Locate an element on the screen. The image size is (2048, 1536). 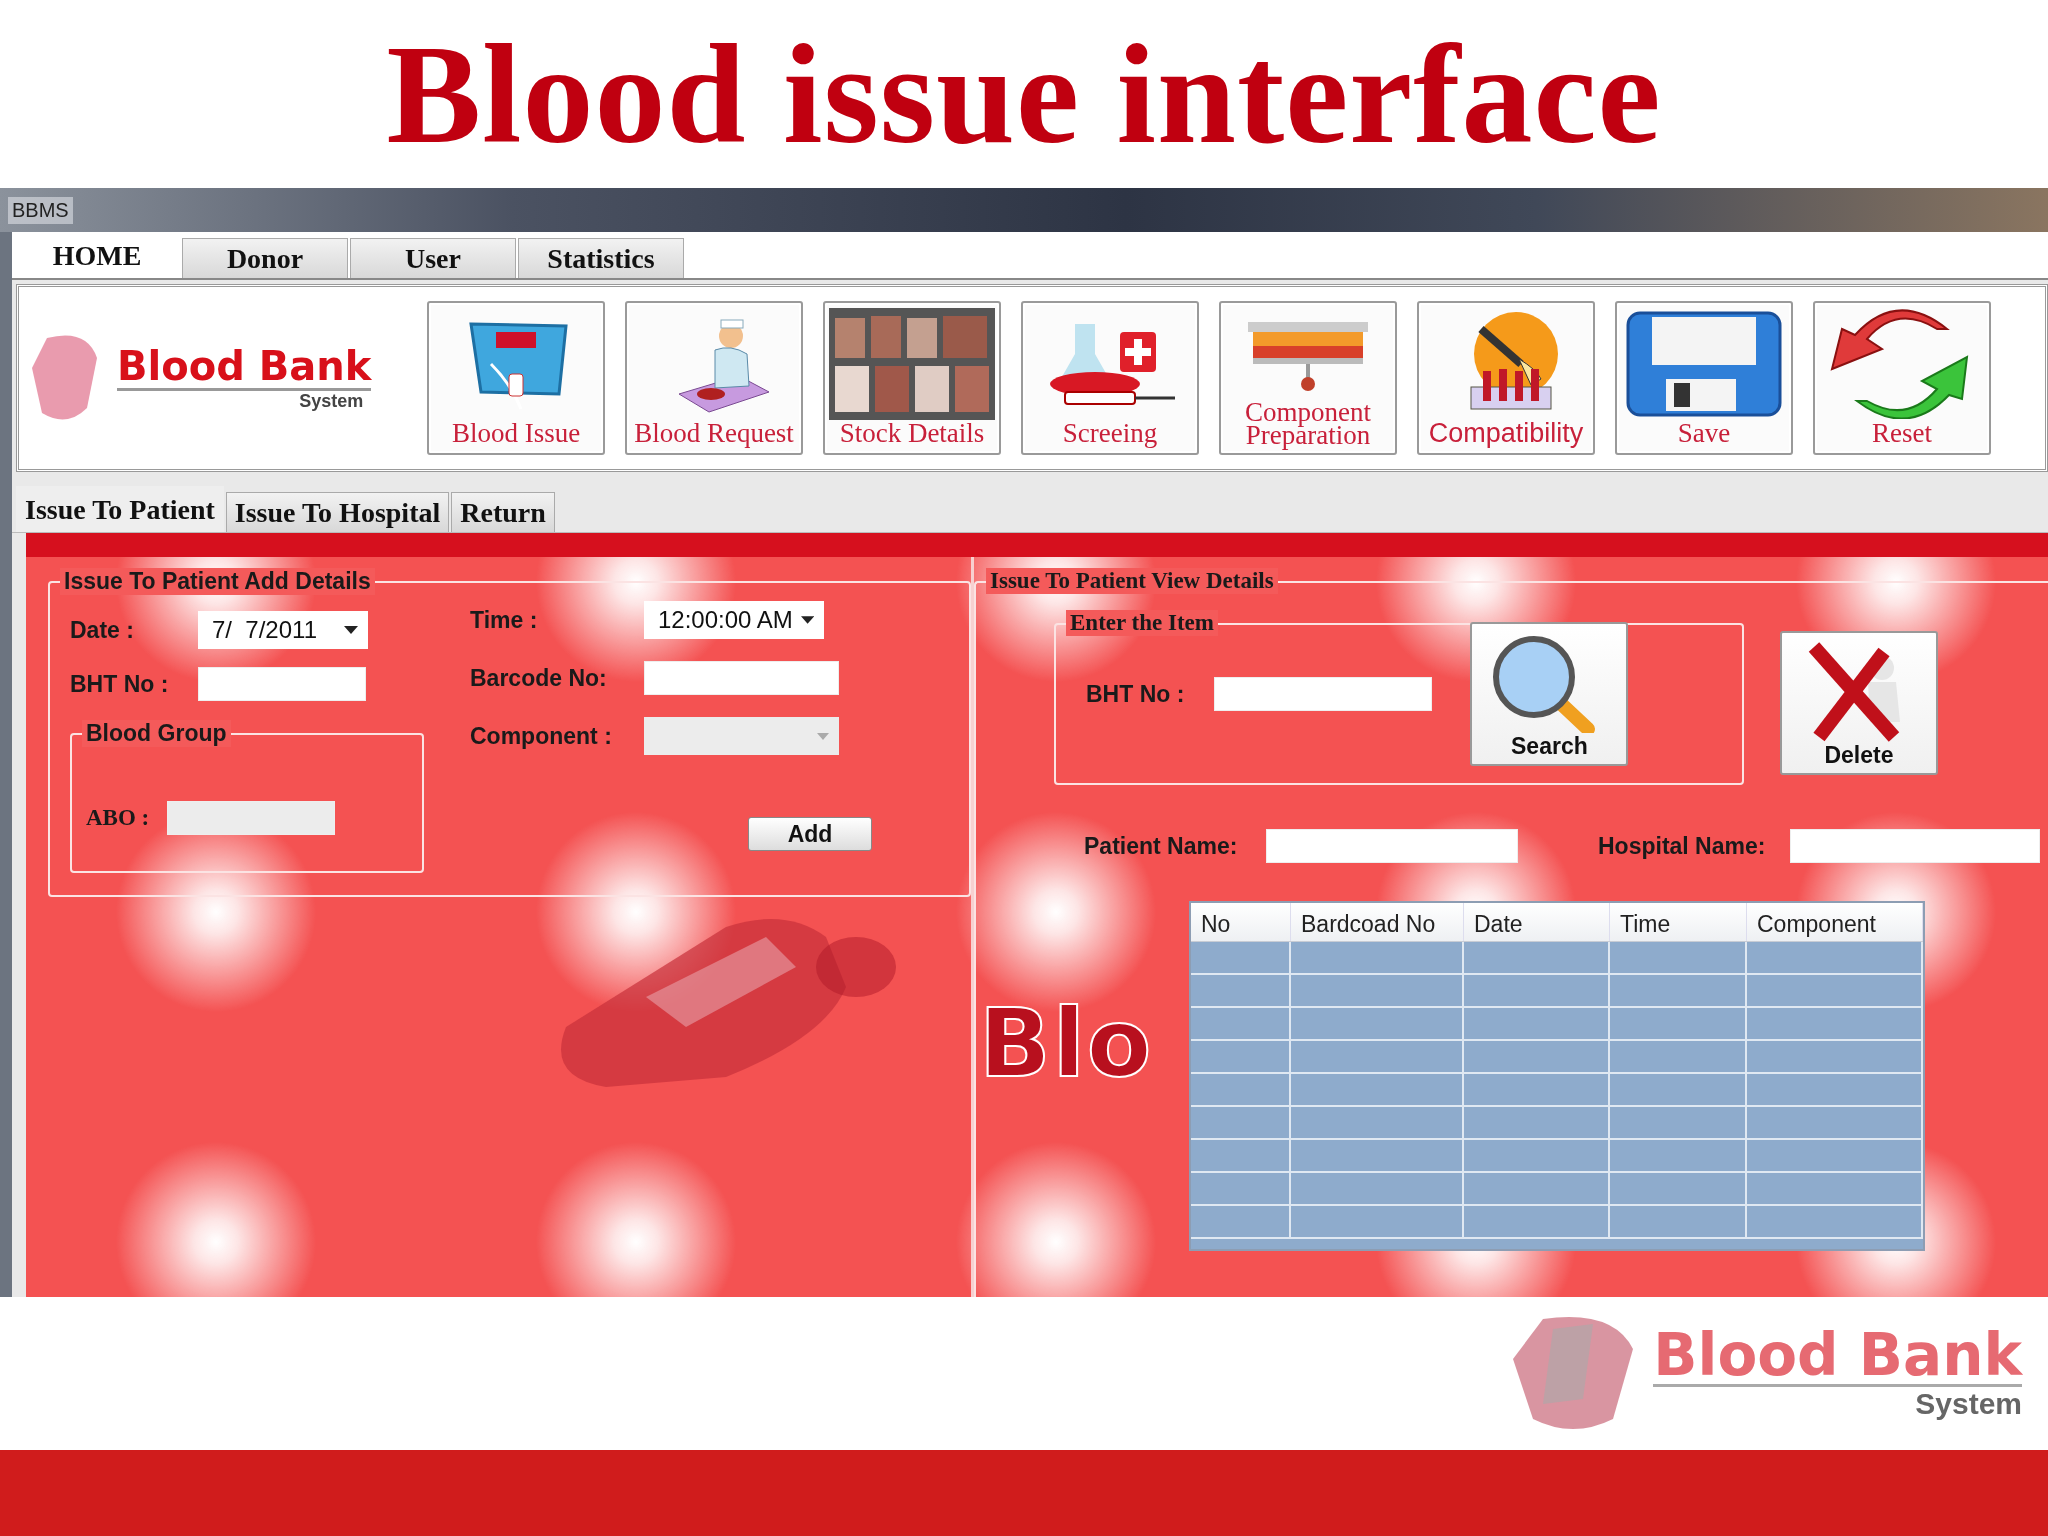
delete-button: Delete is located at coordinates (1859, 703).